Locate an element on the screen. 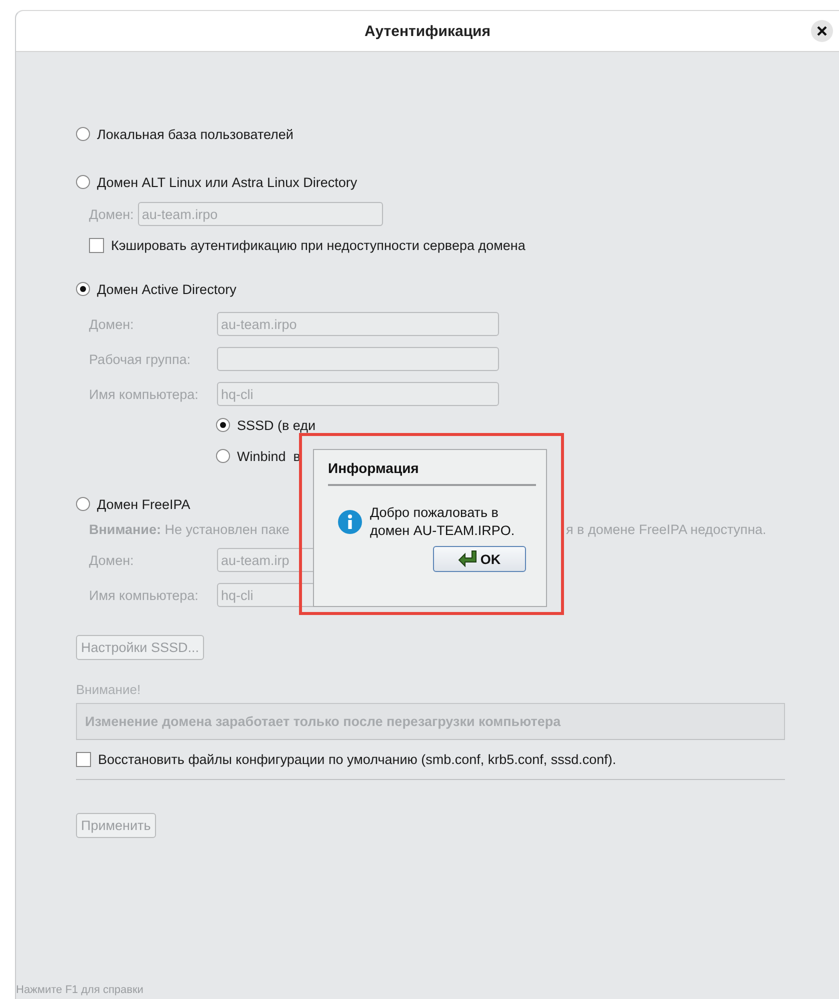 The width and height of the screenshot is (839, 999). option-label: Домен FreeIPA is located at coordinates (143, 504).